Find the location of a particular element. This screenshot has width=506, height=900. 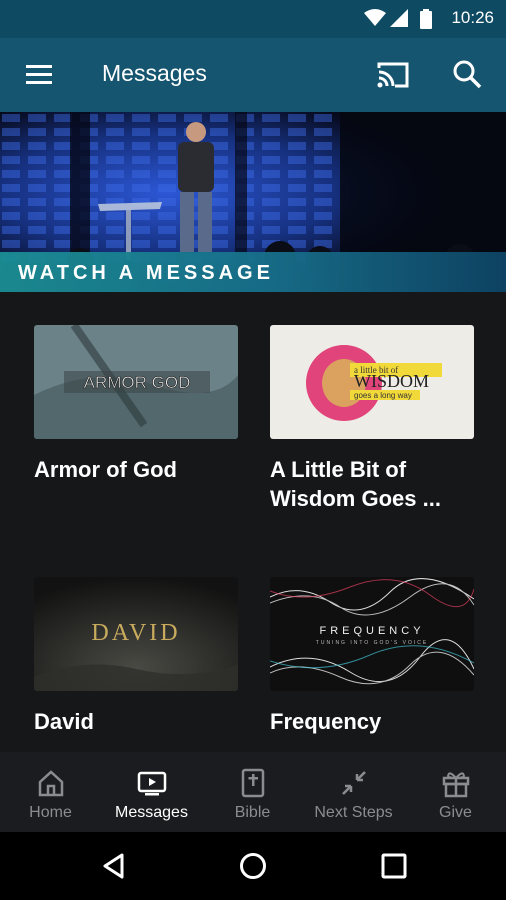

tab-messages: Messages is located at coordinates (151, 792).